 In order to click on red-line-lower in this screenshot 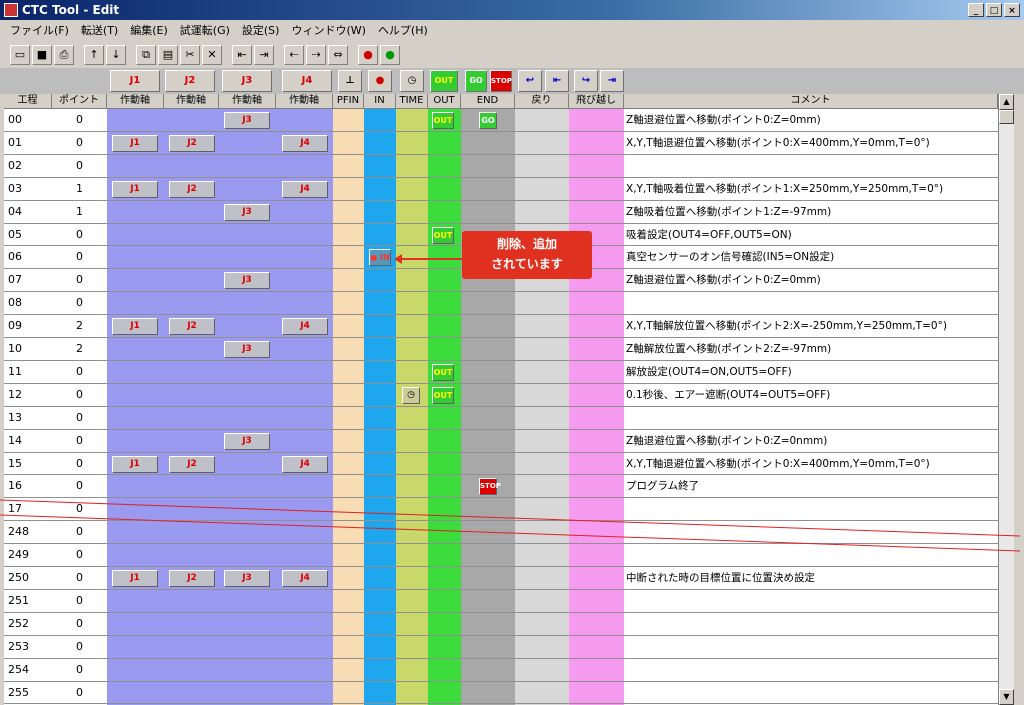, I will do `click(510, 533)`.